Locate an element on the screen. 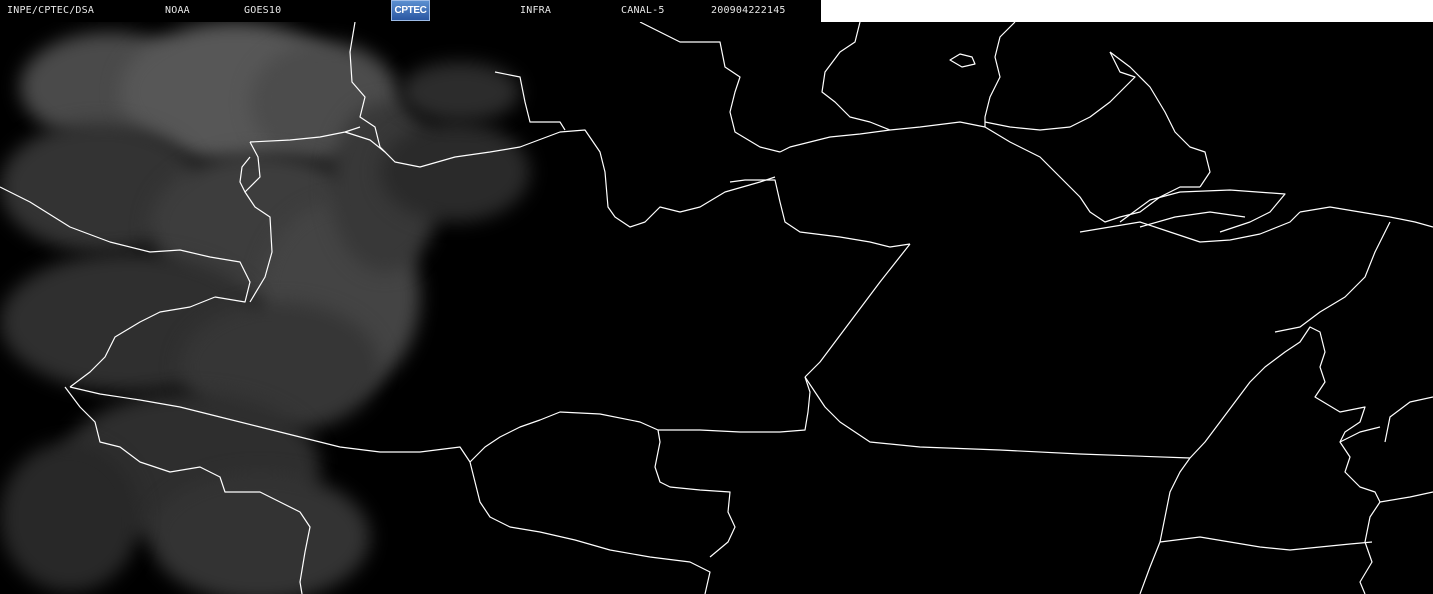 The height and width of the screenshot is (594, 1433). state-border-diagonal is located at coordinates (857, 310).